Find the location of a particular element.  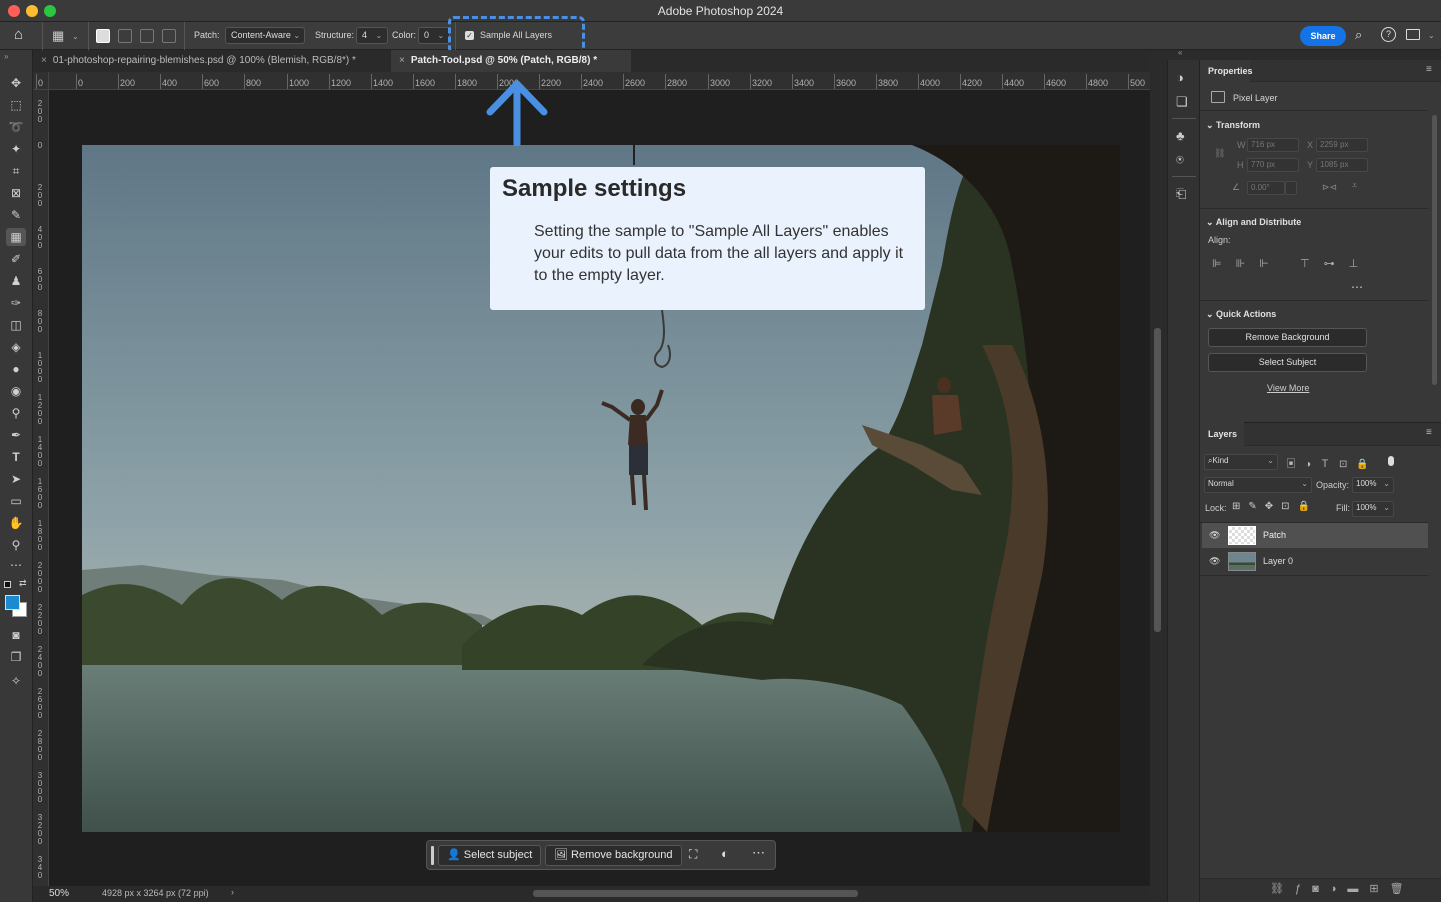

chevron-right-icon: › is located at coordinates (232, 892).